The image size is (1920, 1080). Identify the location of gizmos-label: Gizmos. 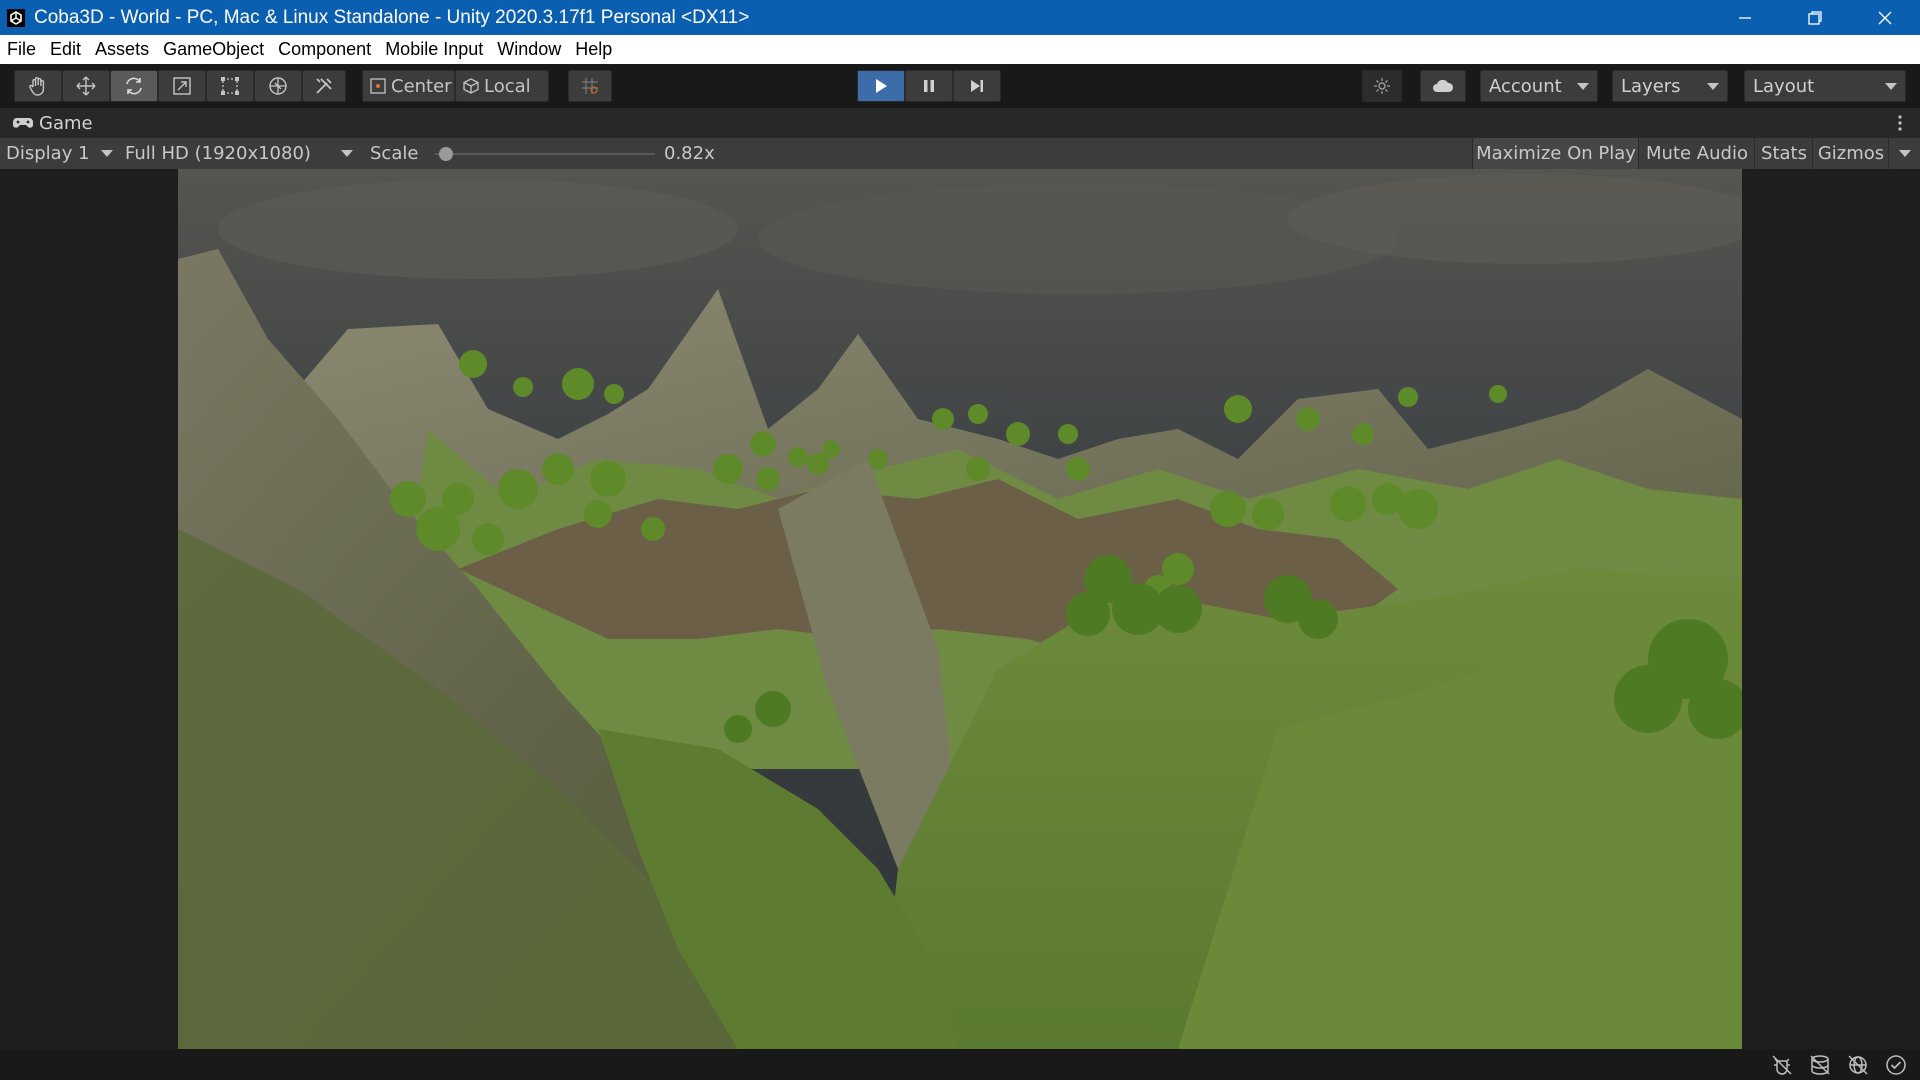
(1851, 153).